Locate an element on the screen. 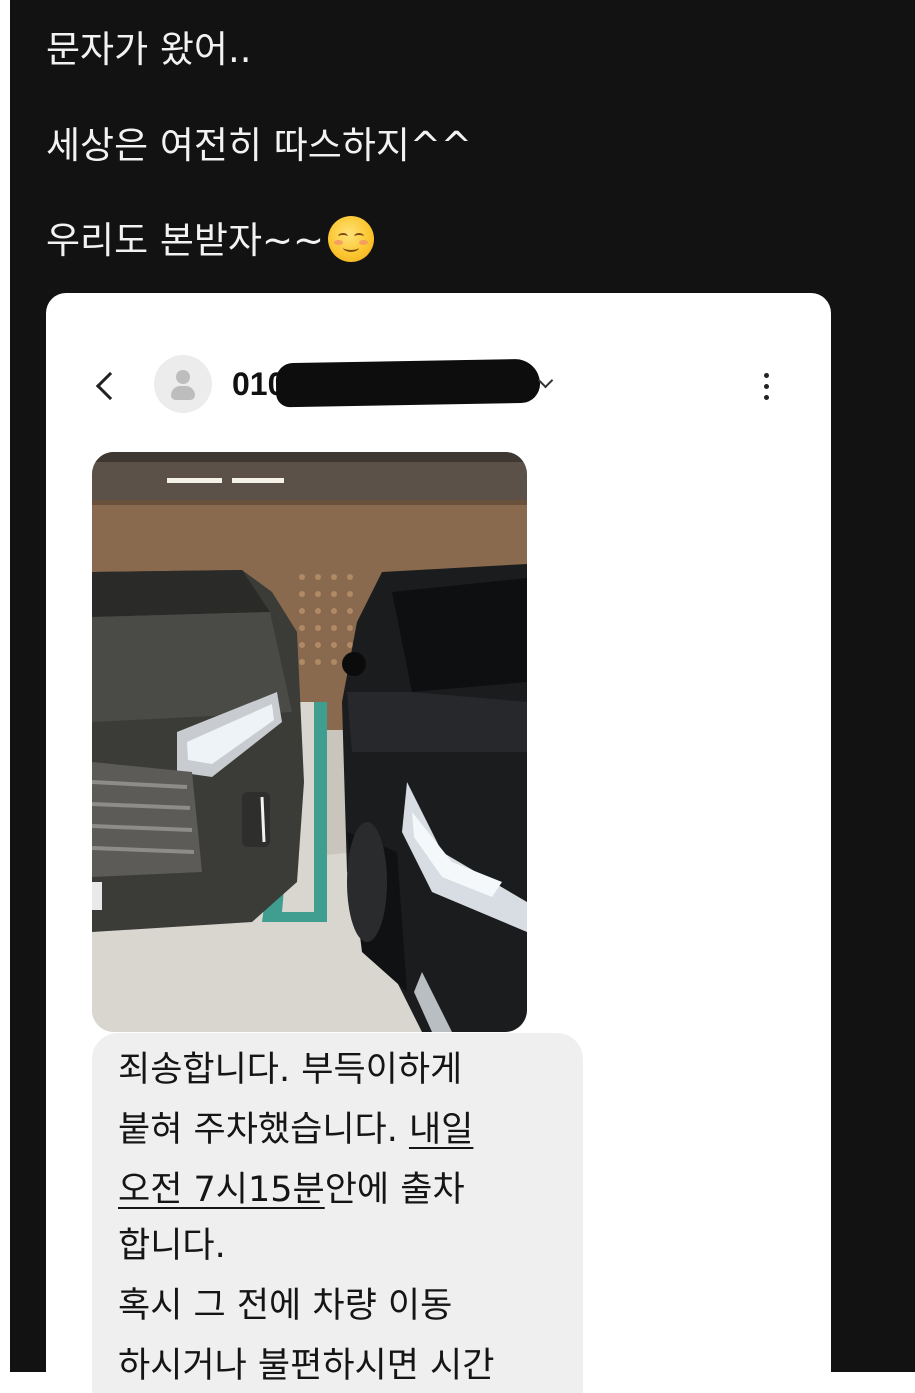 The image size is (915, 1393). person-avatar-icon is located at coordinates (183, 384).